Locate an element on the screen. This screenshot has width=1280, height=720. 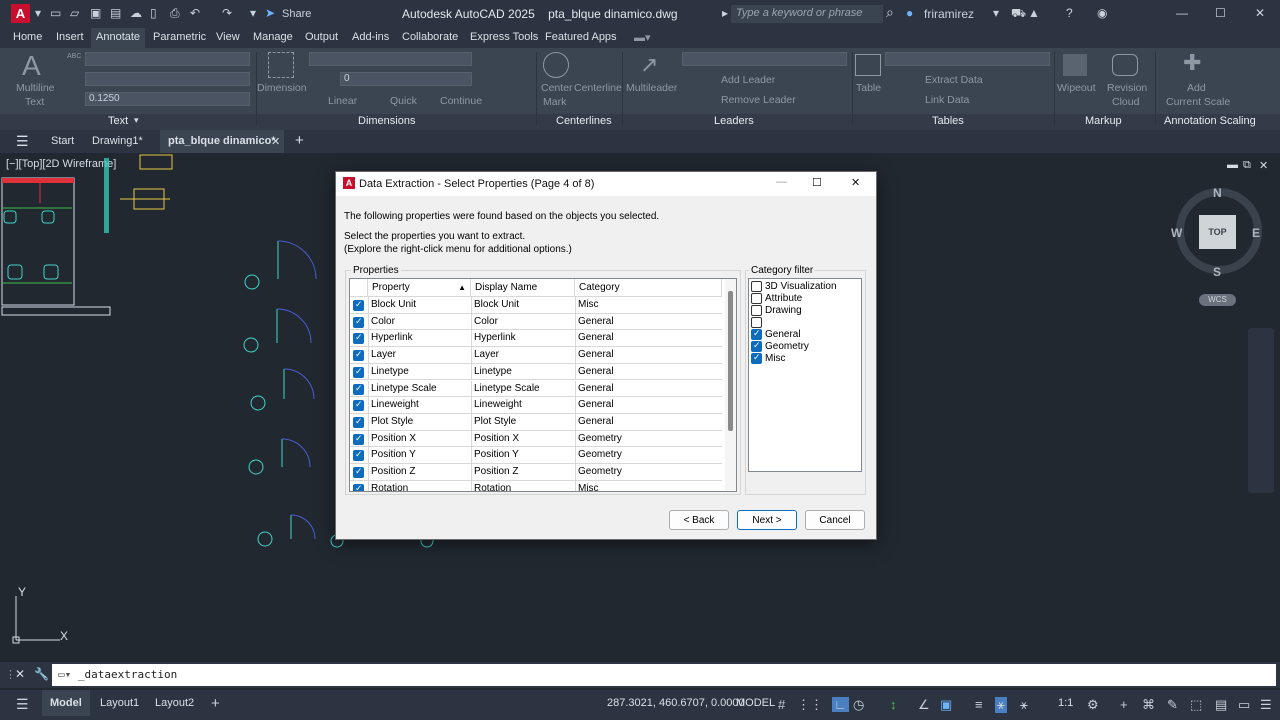
close-icon: ✕ is located at coordinates (1260, 13).